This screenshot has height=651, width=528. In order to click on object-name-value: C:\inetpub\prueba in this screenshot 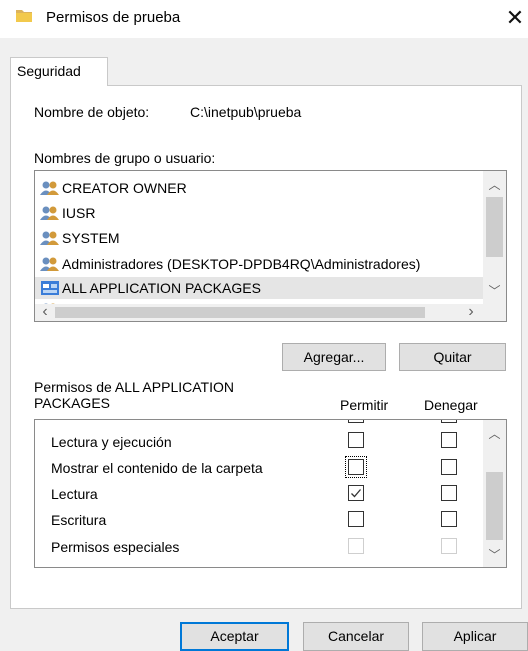, I will do `click(246, 112)`.